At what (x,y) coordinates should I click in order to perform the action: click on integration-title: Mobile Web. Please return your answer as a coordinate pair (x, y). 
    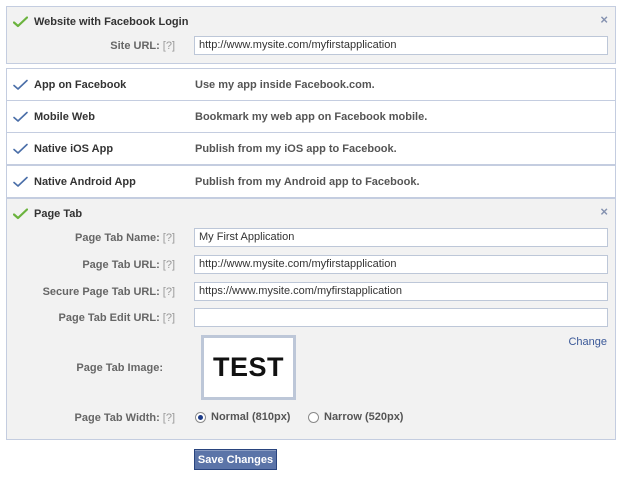
    Looking at the image, I should click on (64, 117).